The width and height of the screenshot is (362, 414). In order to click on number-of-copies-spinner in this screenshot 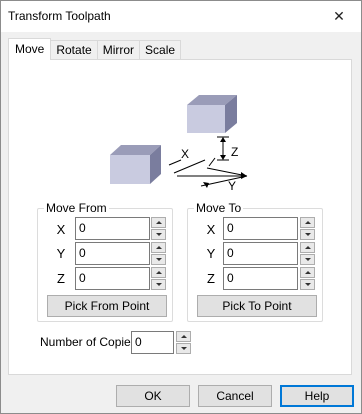, I will do `click(183, 342)`.